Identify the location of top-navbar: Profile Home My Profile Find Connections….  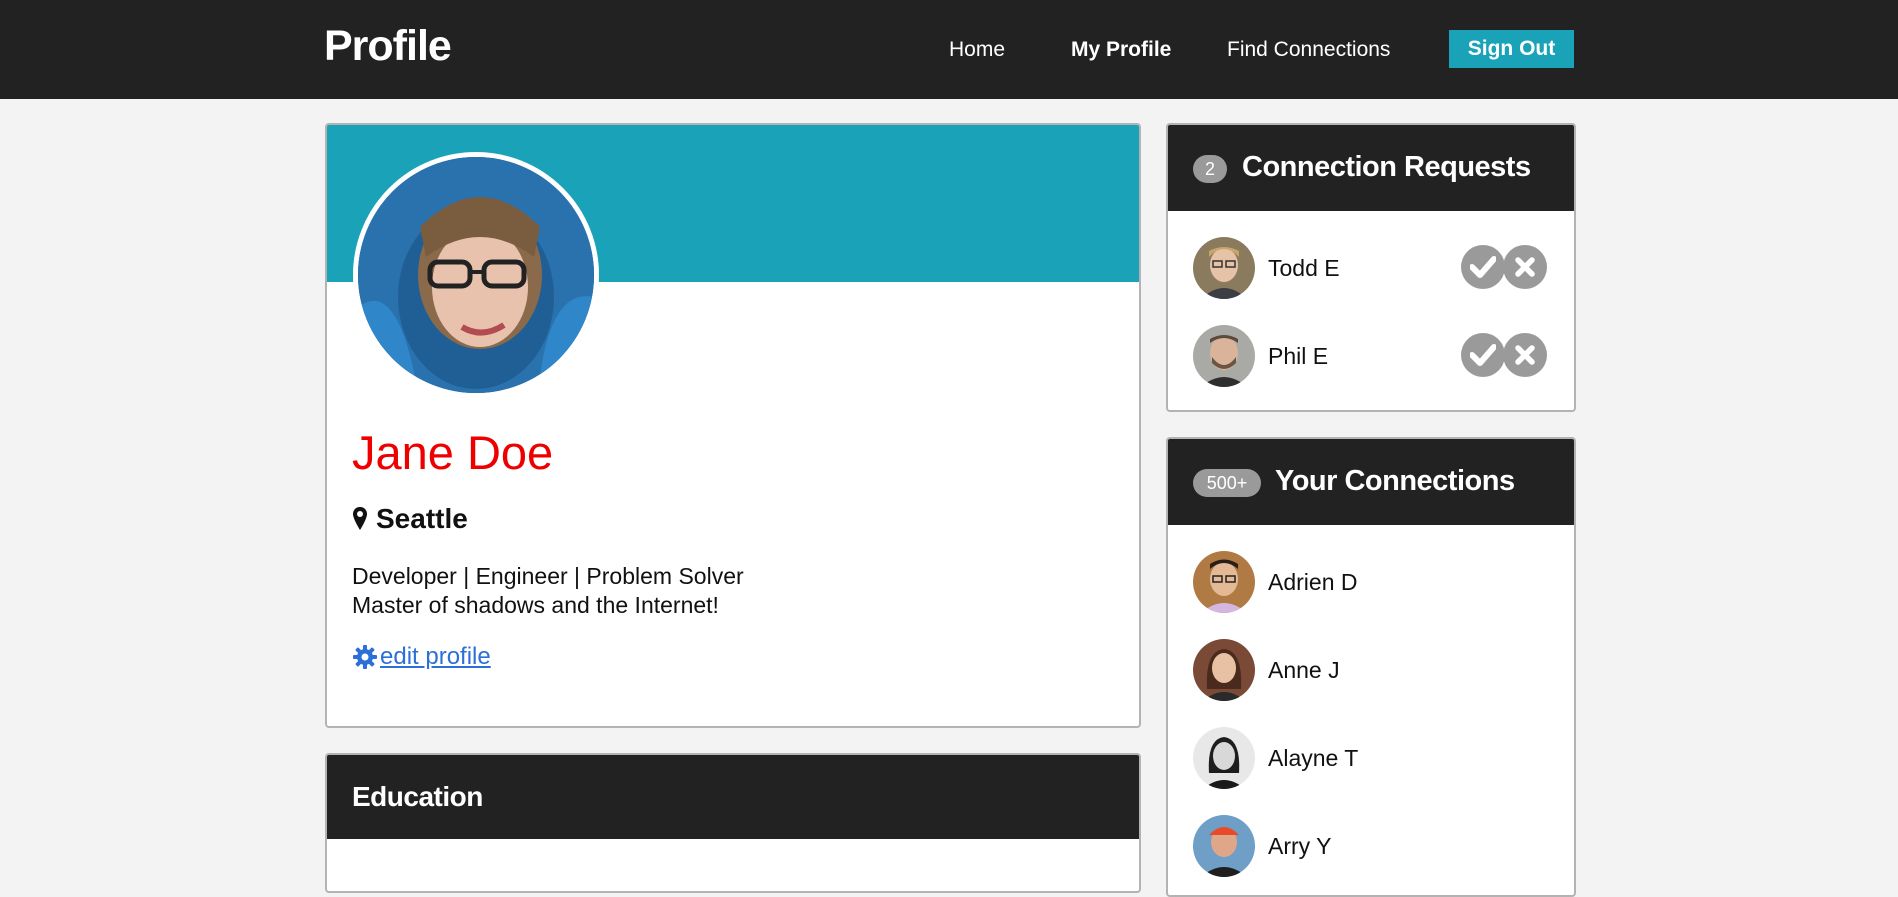
(949, 49).